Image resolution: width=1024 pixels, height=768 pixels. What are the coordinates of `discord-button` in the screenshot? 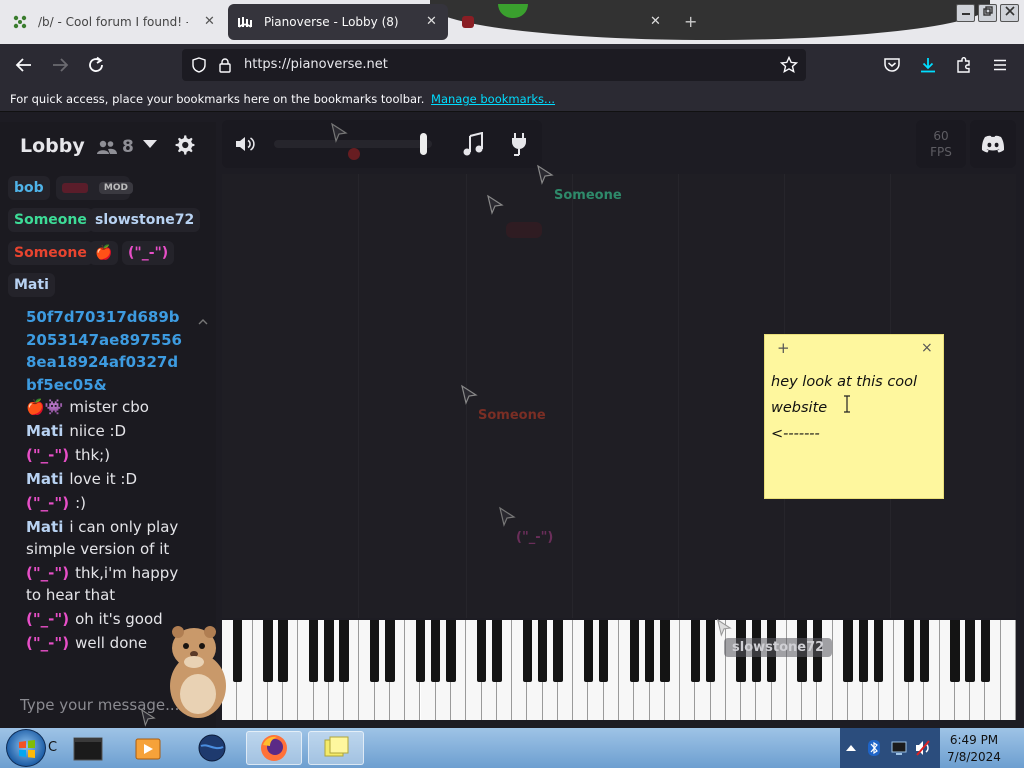 It's located at (993, 144).